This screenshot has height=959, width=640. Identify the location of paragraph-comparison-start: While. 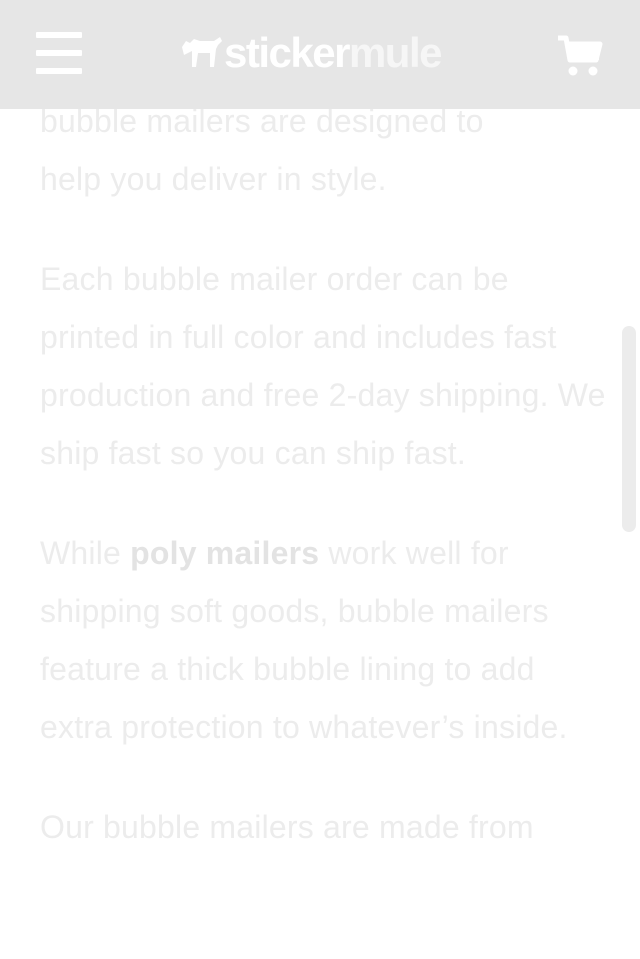
(85, 553).